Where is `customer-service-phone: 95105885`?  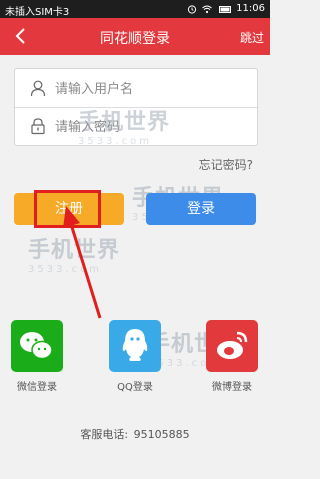 customer-service-phone: 95105885 is located at coordinates (162, 434).